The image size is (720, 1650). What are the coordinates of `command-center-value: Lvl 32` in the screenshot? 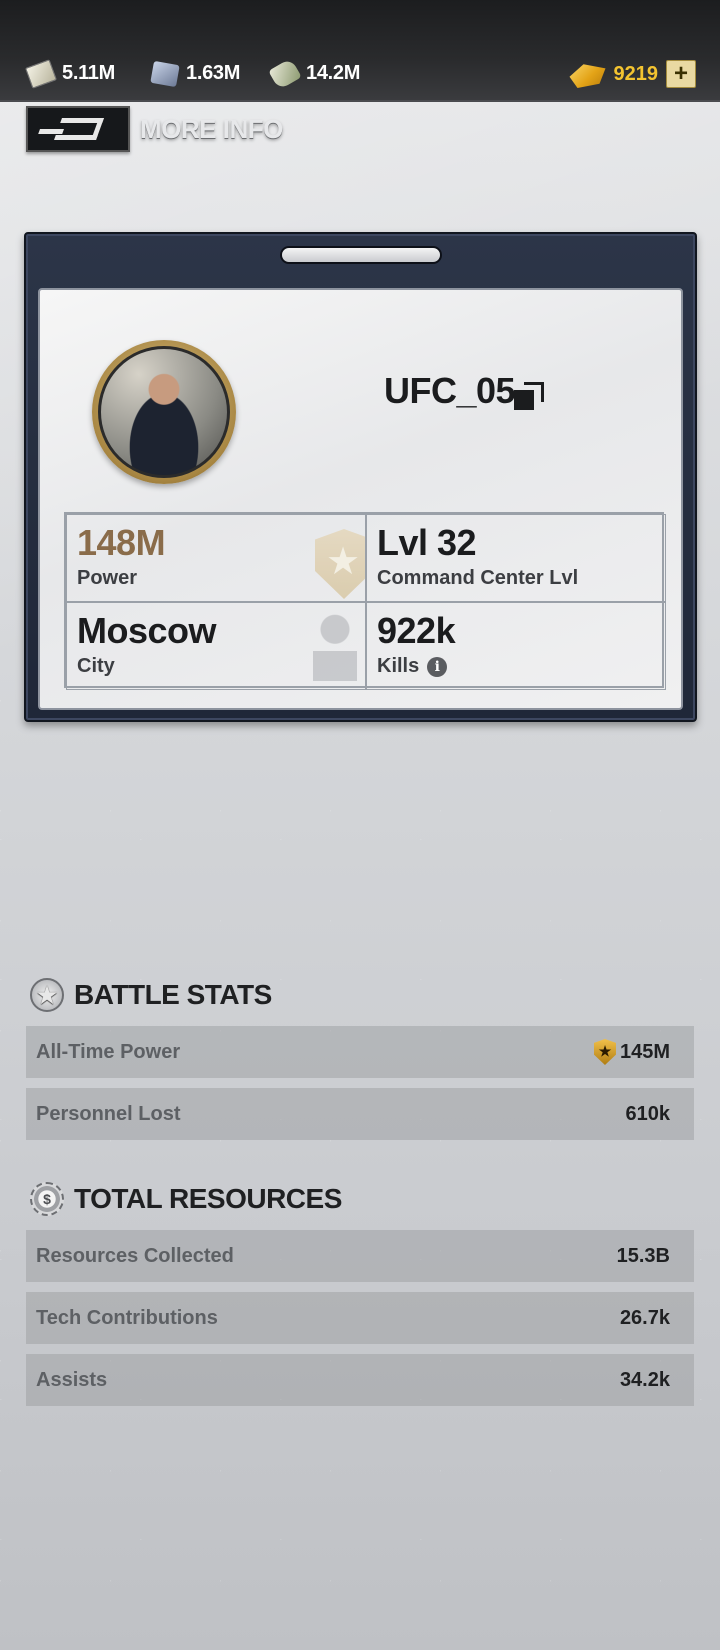 It's located at (427, 542).